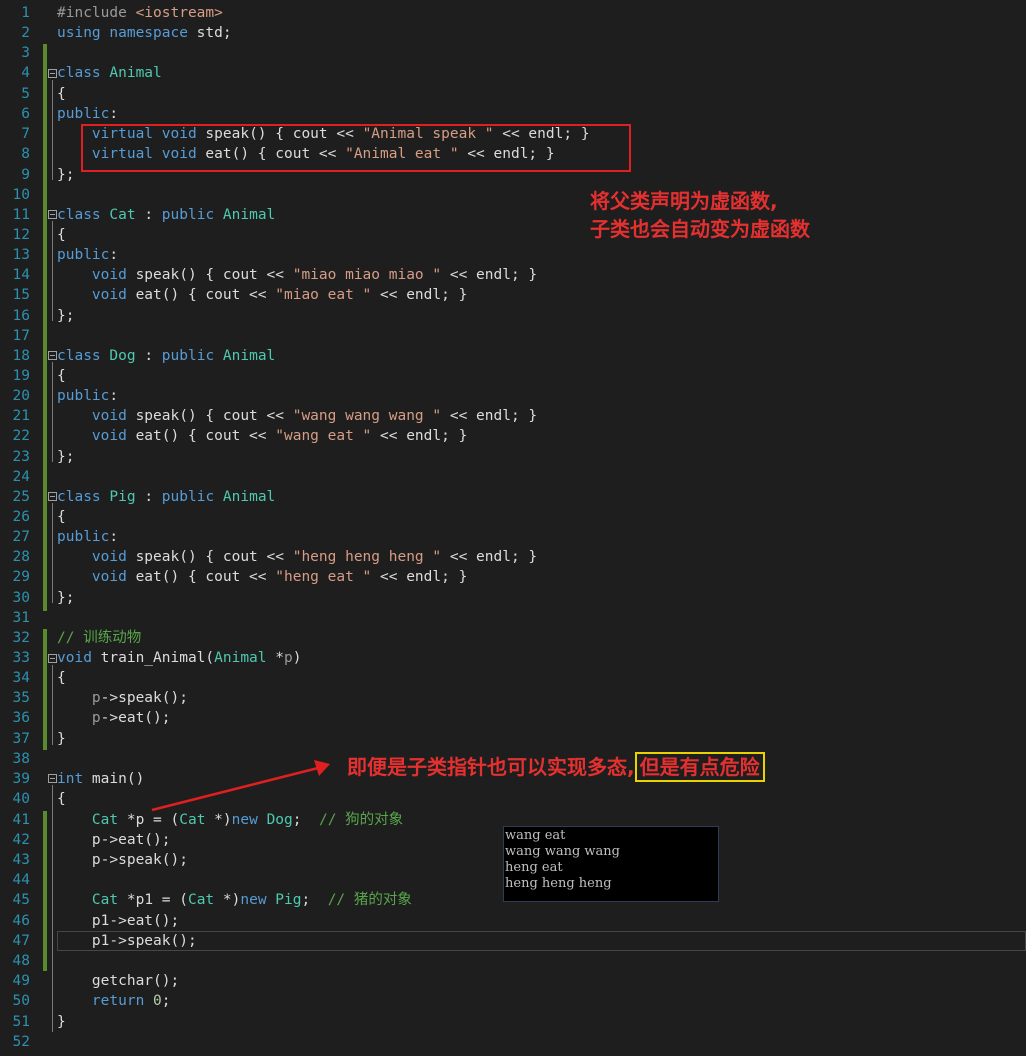  What do you see at coordinates (21, 638) in the screenshot?
I see `line-number: 32` at bounding box center [21, 638].